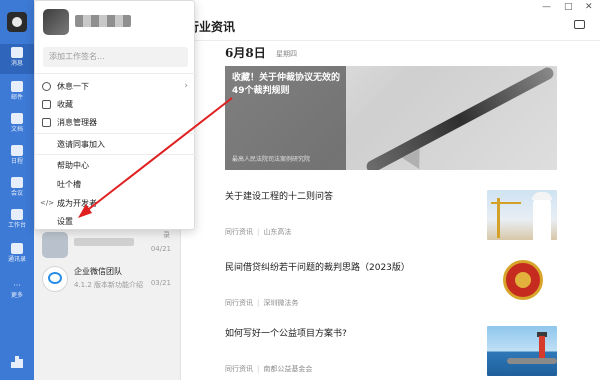  I want to click on article-meta: 同行资讯 | 山东高法, so click(258, 232).